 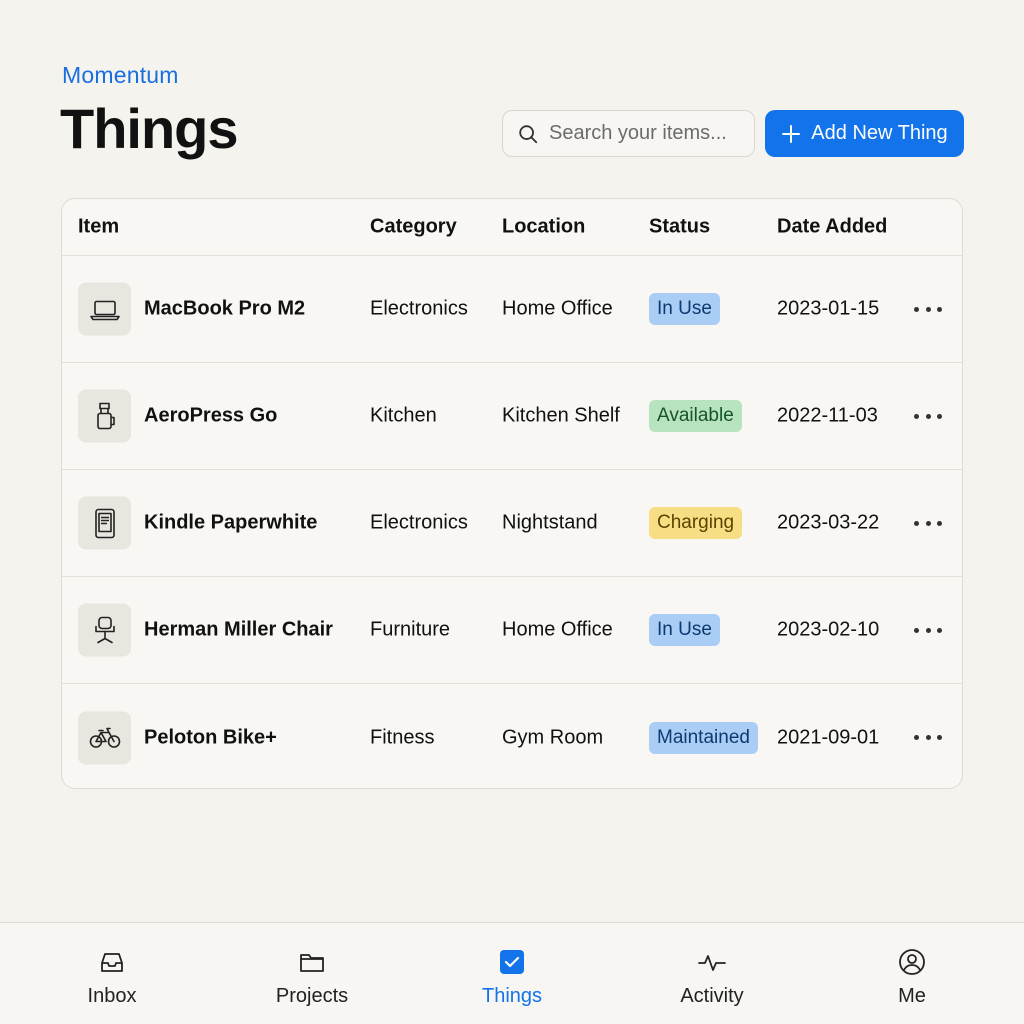 I want to click on office-chair-icon, so click(x=104, y=629).